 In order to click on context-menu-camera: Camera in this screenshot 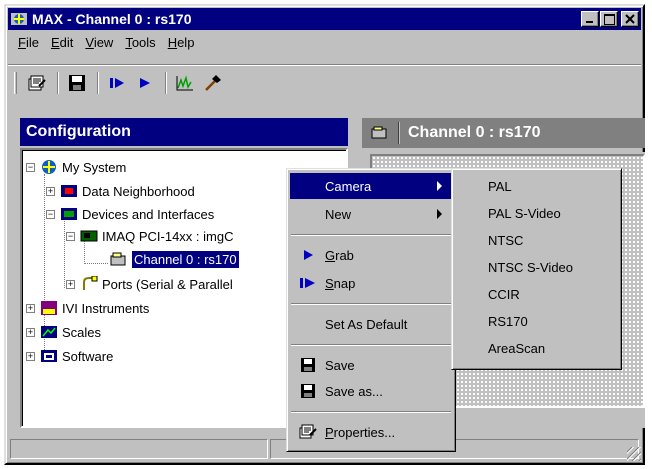, I will do `click(371, 186)`.